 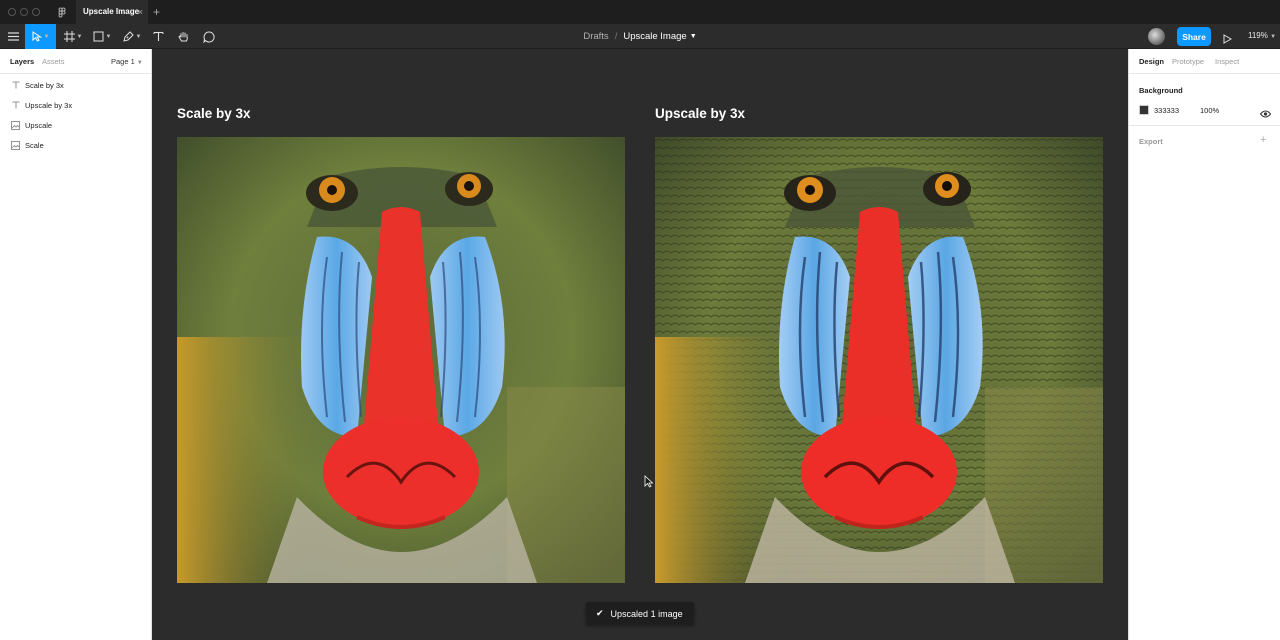 I want to click on tab-upscale-image: Upscale Image ×, so click(x=112, y=12).